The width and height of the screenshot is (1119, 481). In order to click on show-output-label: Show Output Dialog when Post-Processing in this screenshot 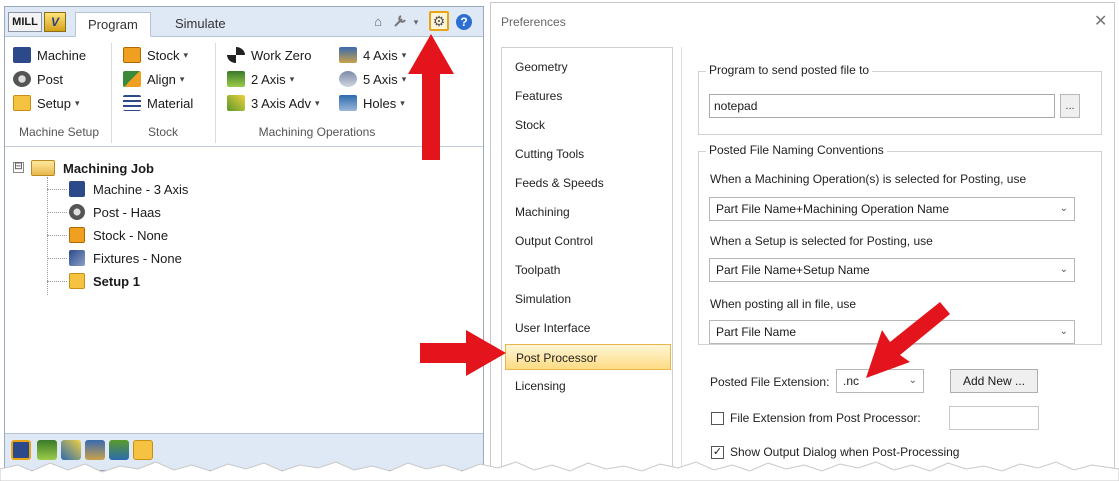, I will do `click(845, 452)`.